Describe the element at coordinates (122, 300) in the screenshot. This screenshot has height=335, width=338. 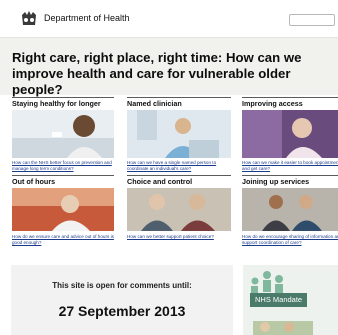
I see `consultation-panel` at that location.